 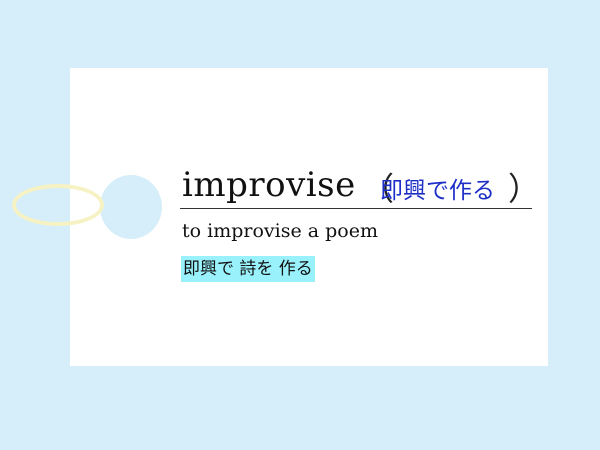 What do you see at coordinates (58, 205) in the screenshot?
I see `card-string-loop` at bounding box center [58, 205].